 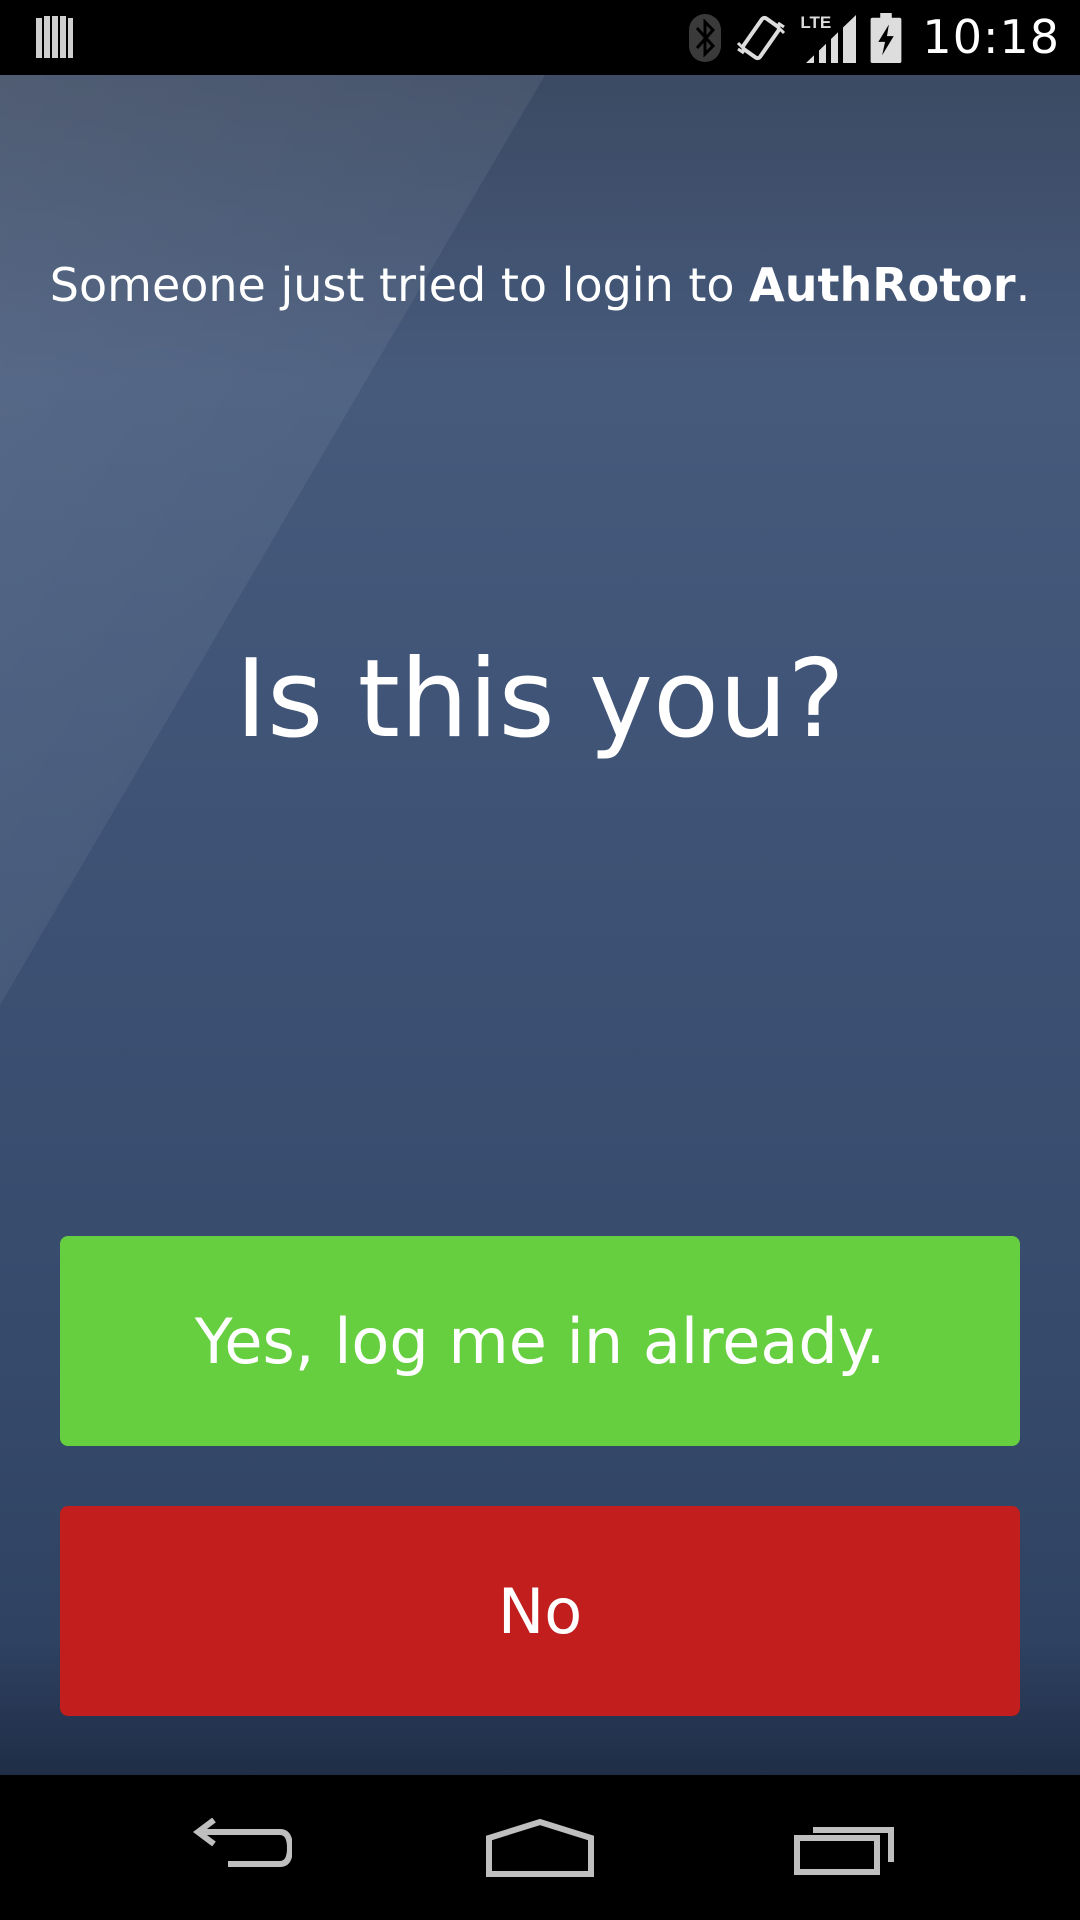 What do you see at coordinates (54, 37) in the screenshot?
I see `notification-icon` at bounding box center [54, 37].